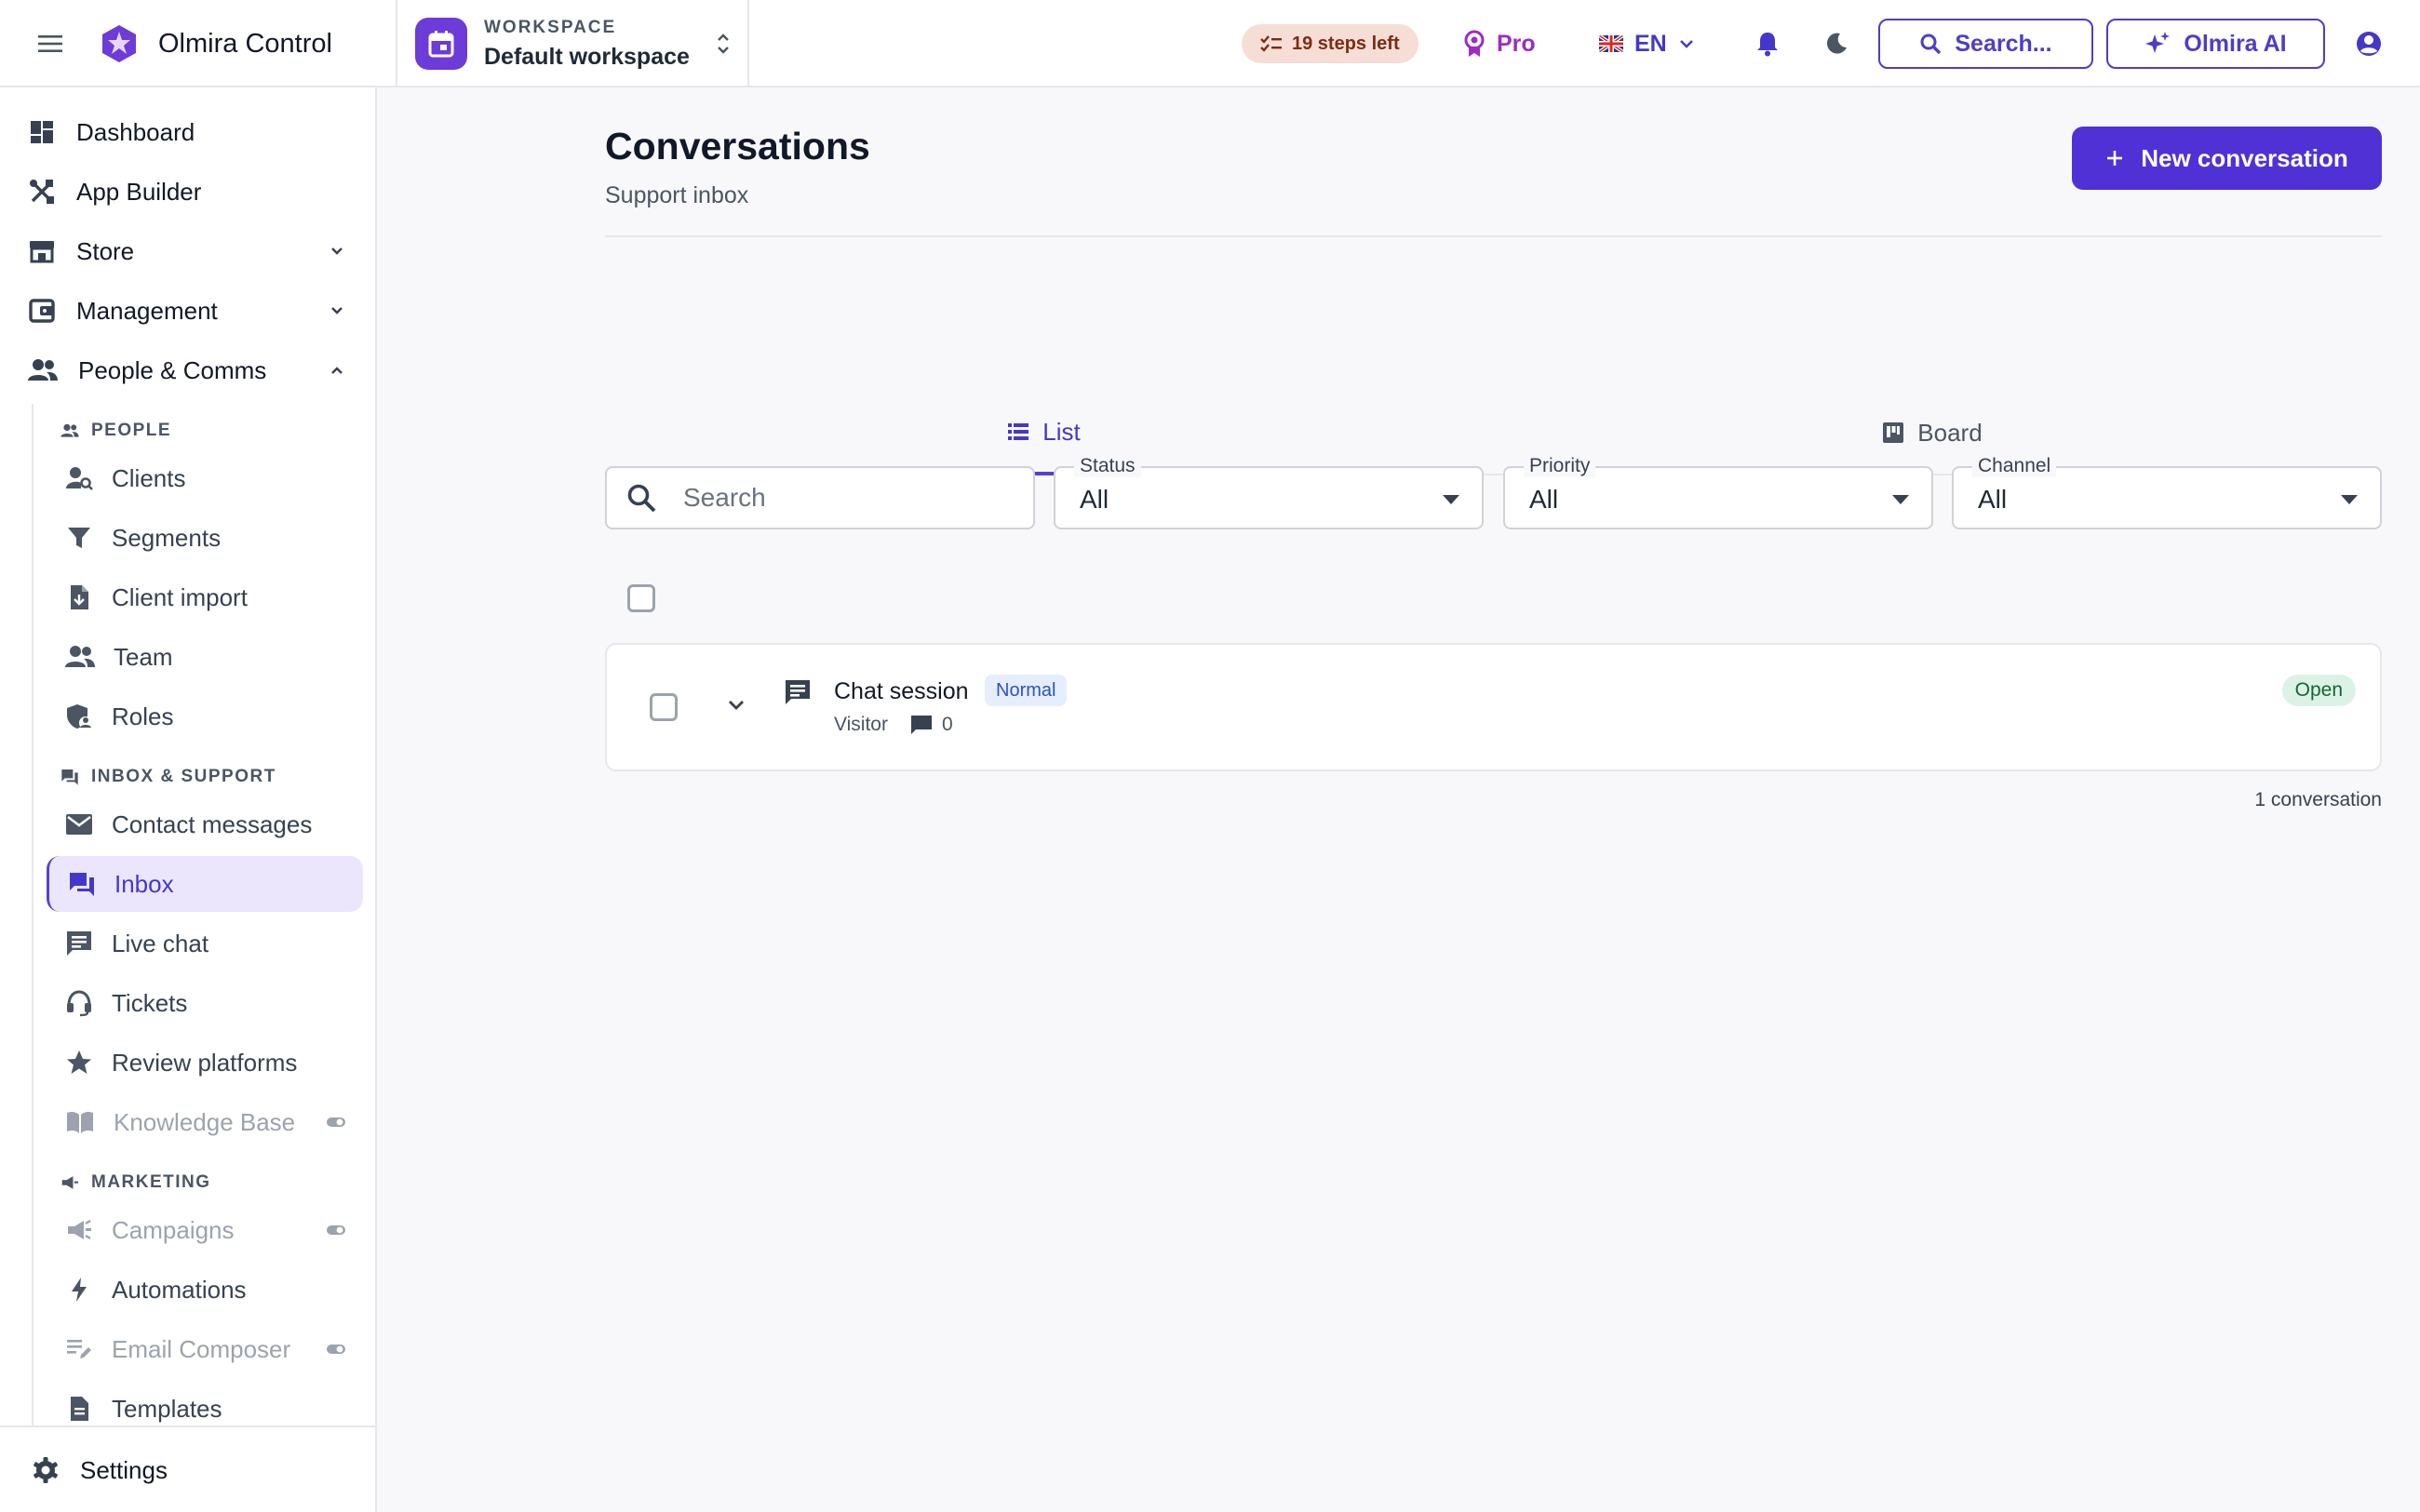  What do you see at coordinates (1493, 707) in the screenshot?
I see `table-row: Chat session Normal Visitor 0 Open` at bounding box center [1493, 707].